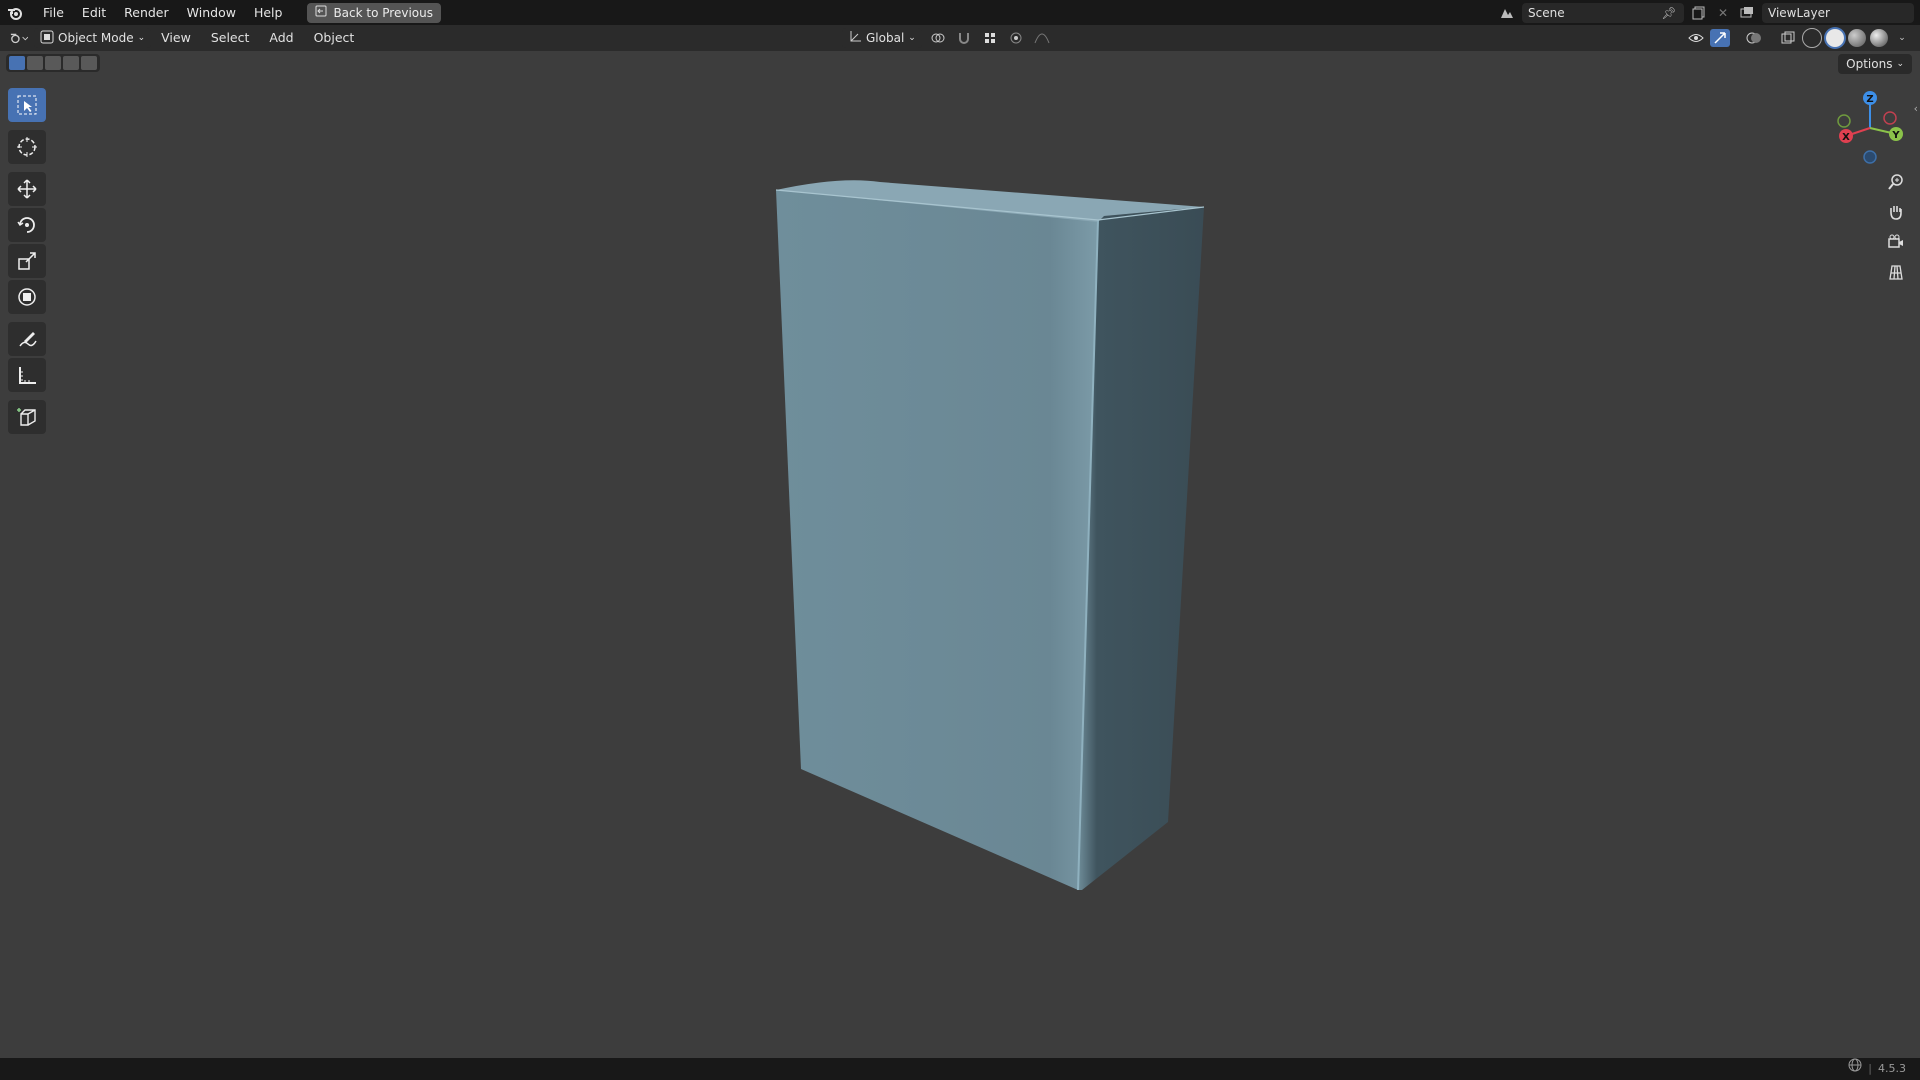  I want to click on scale-tool, so click(27, 261).